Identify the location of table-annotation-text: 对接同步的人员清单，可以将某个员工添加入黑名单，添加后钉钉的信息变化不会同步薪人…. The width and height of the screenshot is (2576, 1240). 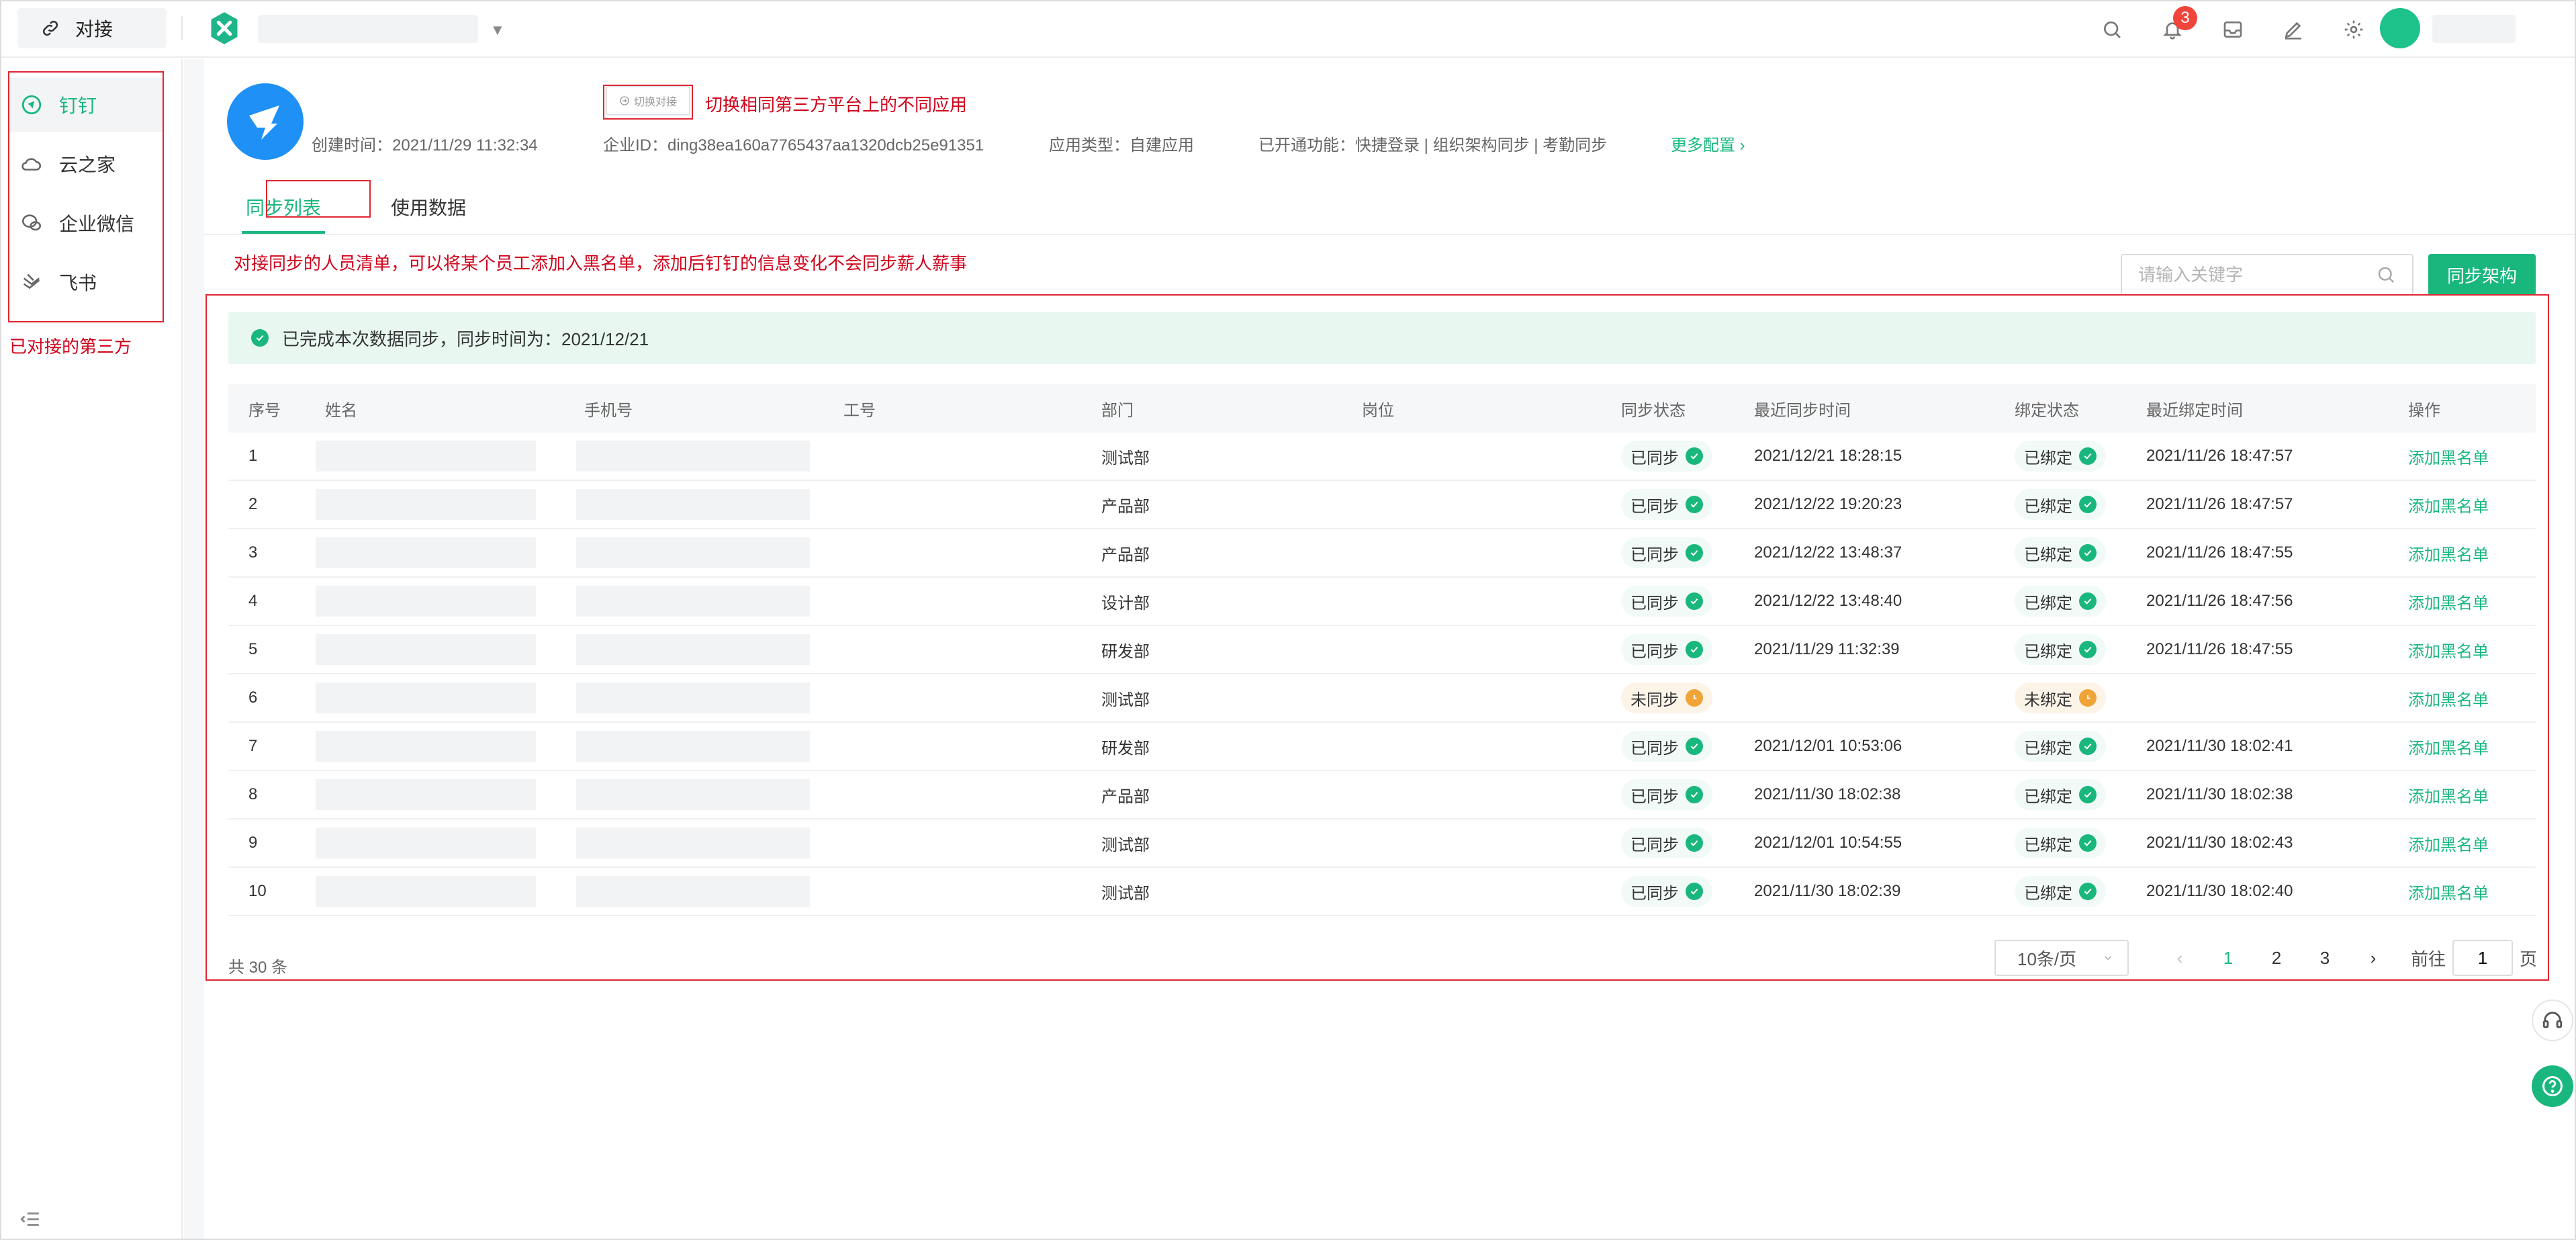
(601, 263).